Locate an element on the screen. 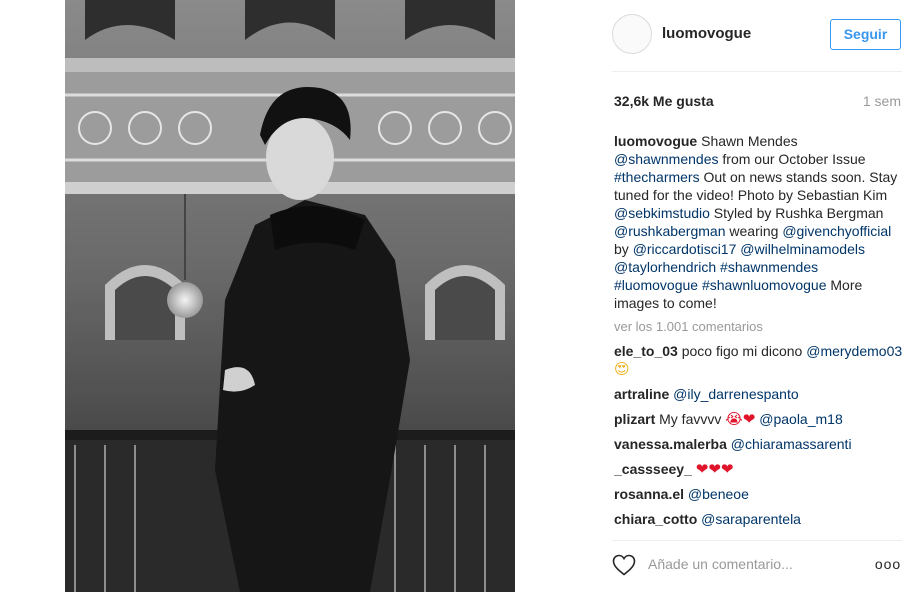 The image size is (908, 592). comment-footer: ooo is located at coordinates (757, 562).